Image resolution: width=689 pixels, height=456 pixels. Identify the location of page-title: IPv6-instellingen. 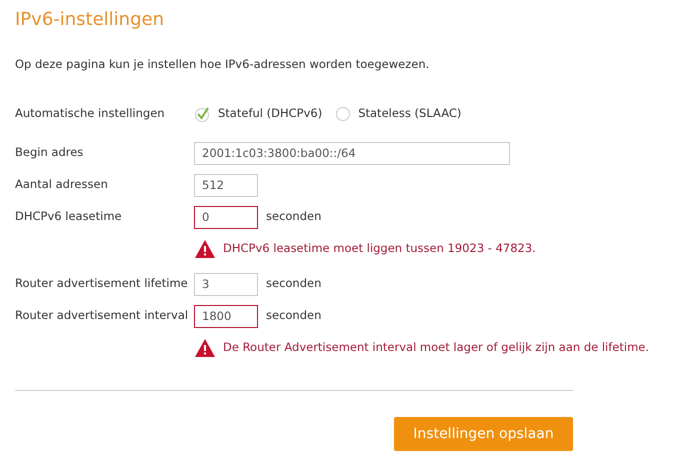
(90, 20).